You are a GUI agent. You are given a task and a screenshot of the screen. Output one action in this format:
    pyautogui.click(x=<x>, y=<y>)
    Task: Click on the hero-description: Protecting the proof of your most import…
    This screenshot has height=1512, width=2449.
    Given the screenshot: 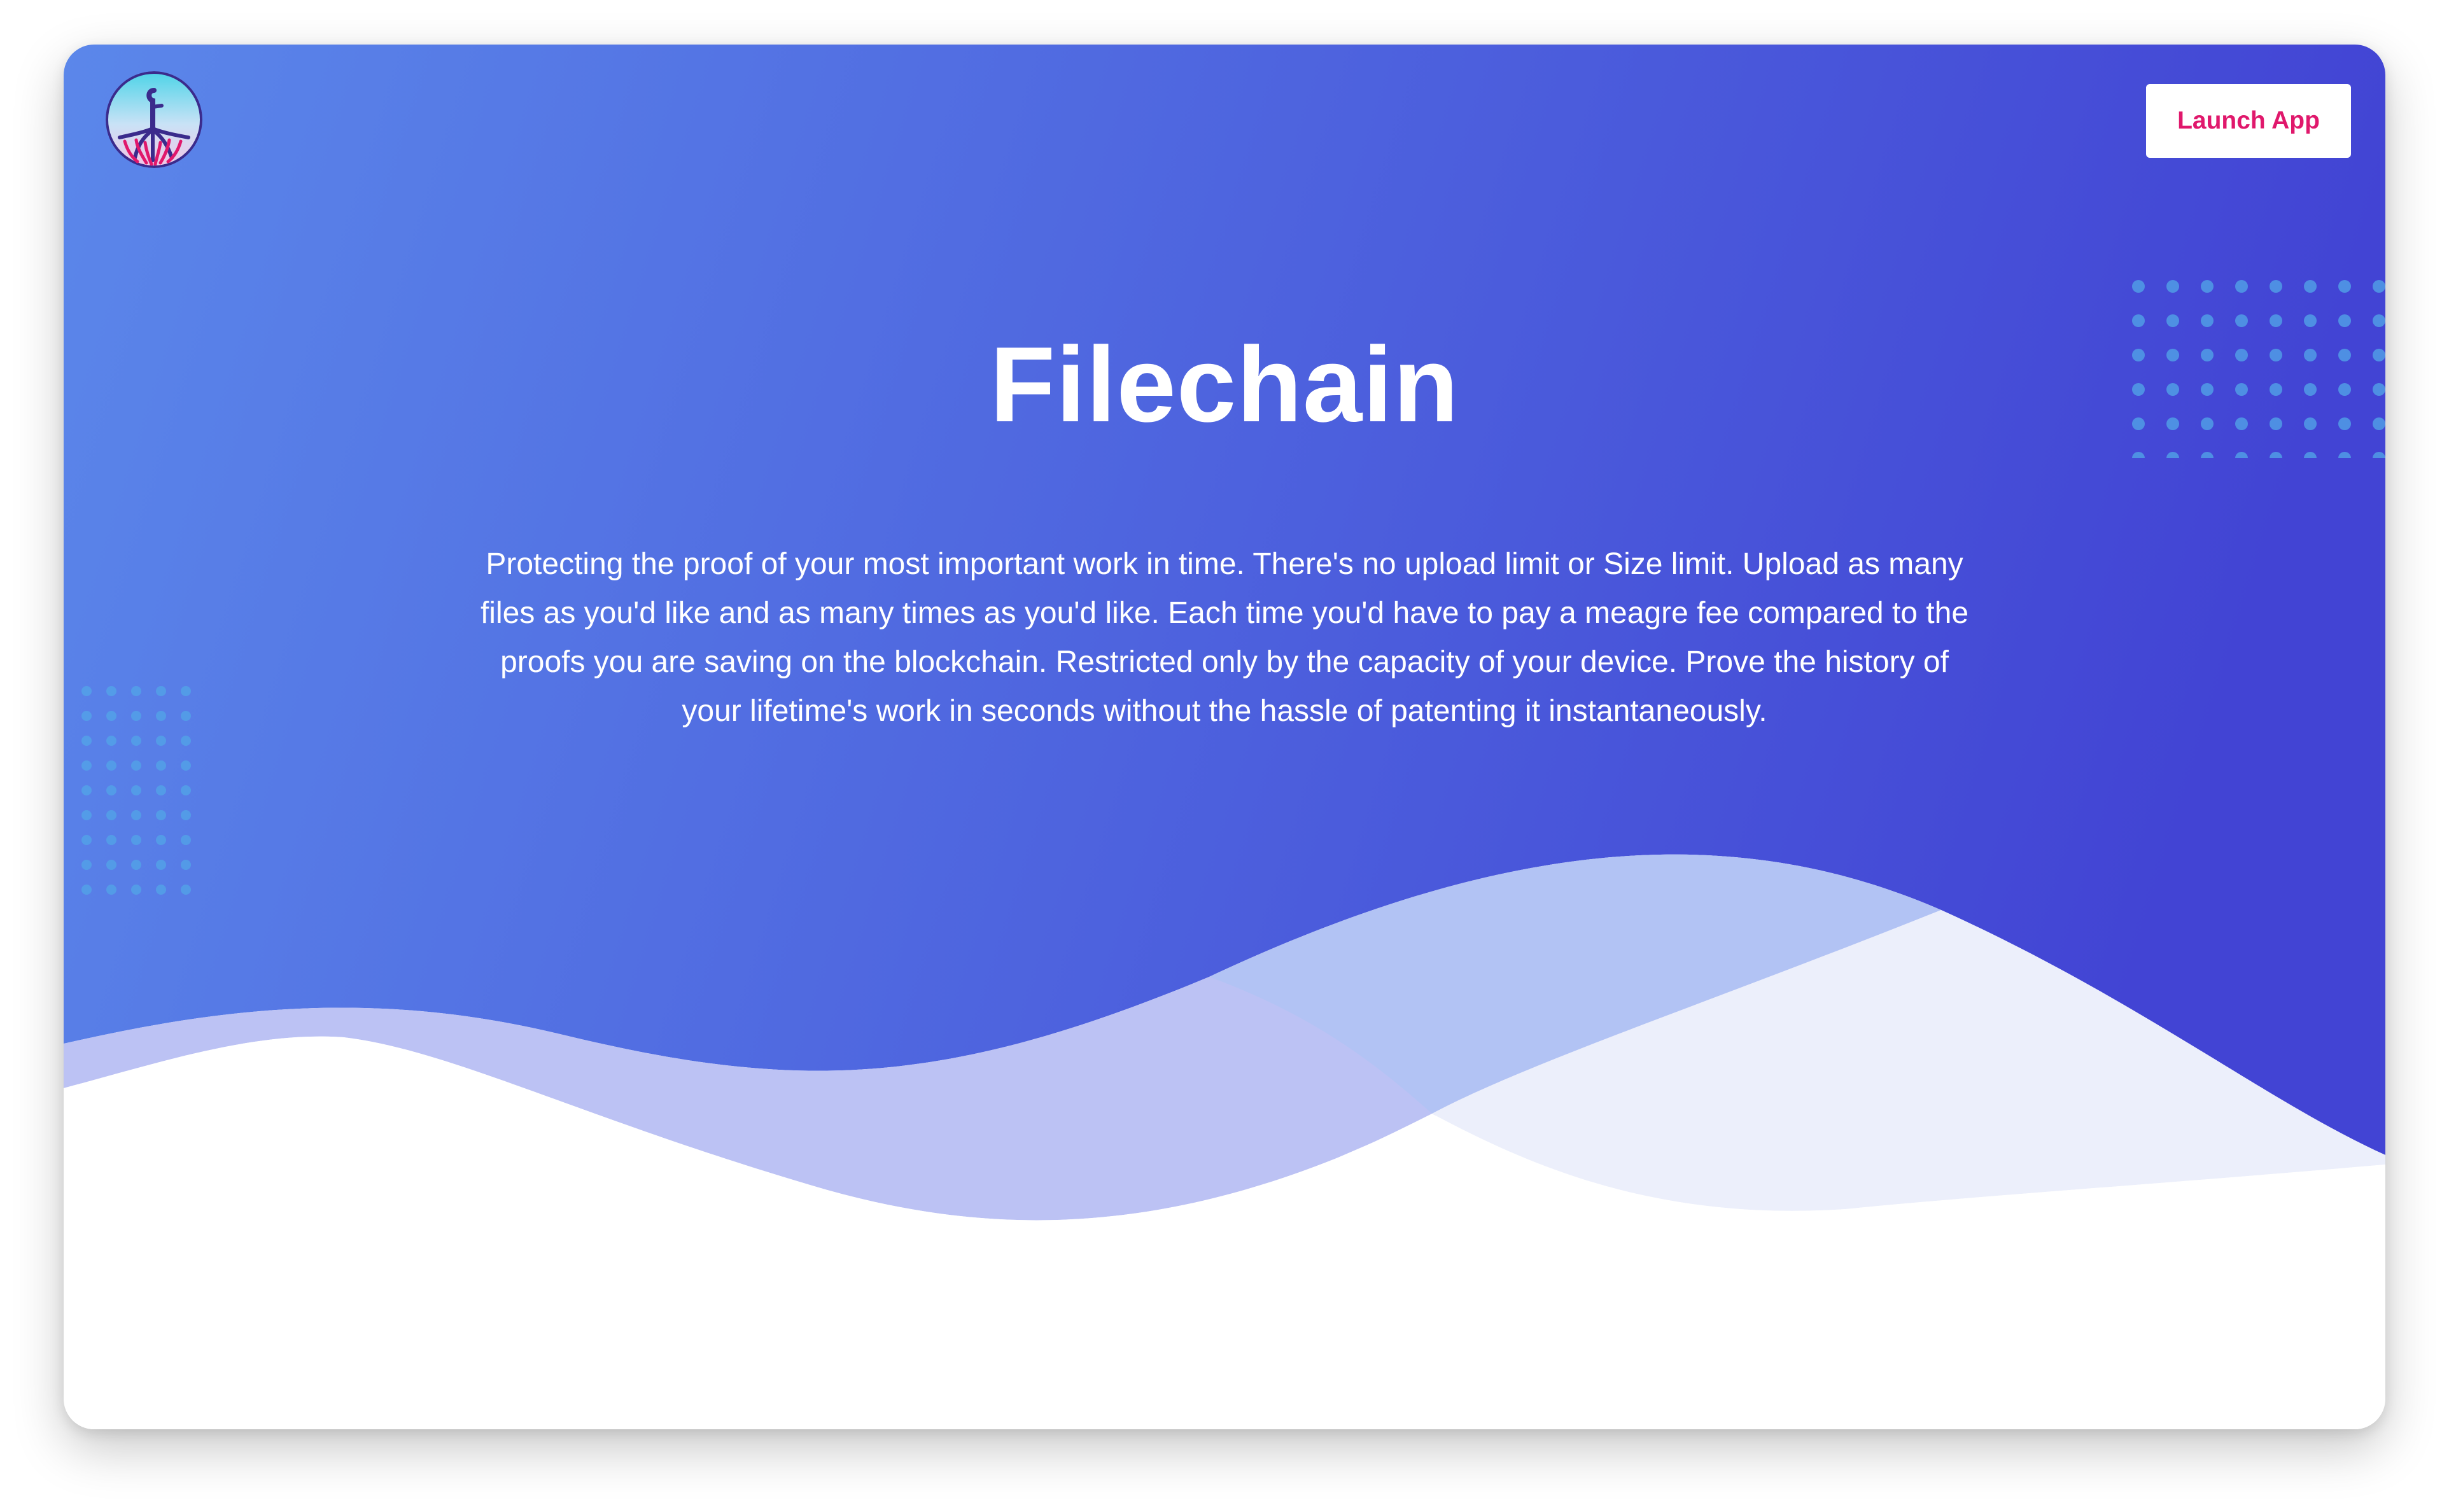 What is the action you would take?
    pyautogui.click(x=1224, y=637)
    